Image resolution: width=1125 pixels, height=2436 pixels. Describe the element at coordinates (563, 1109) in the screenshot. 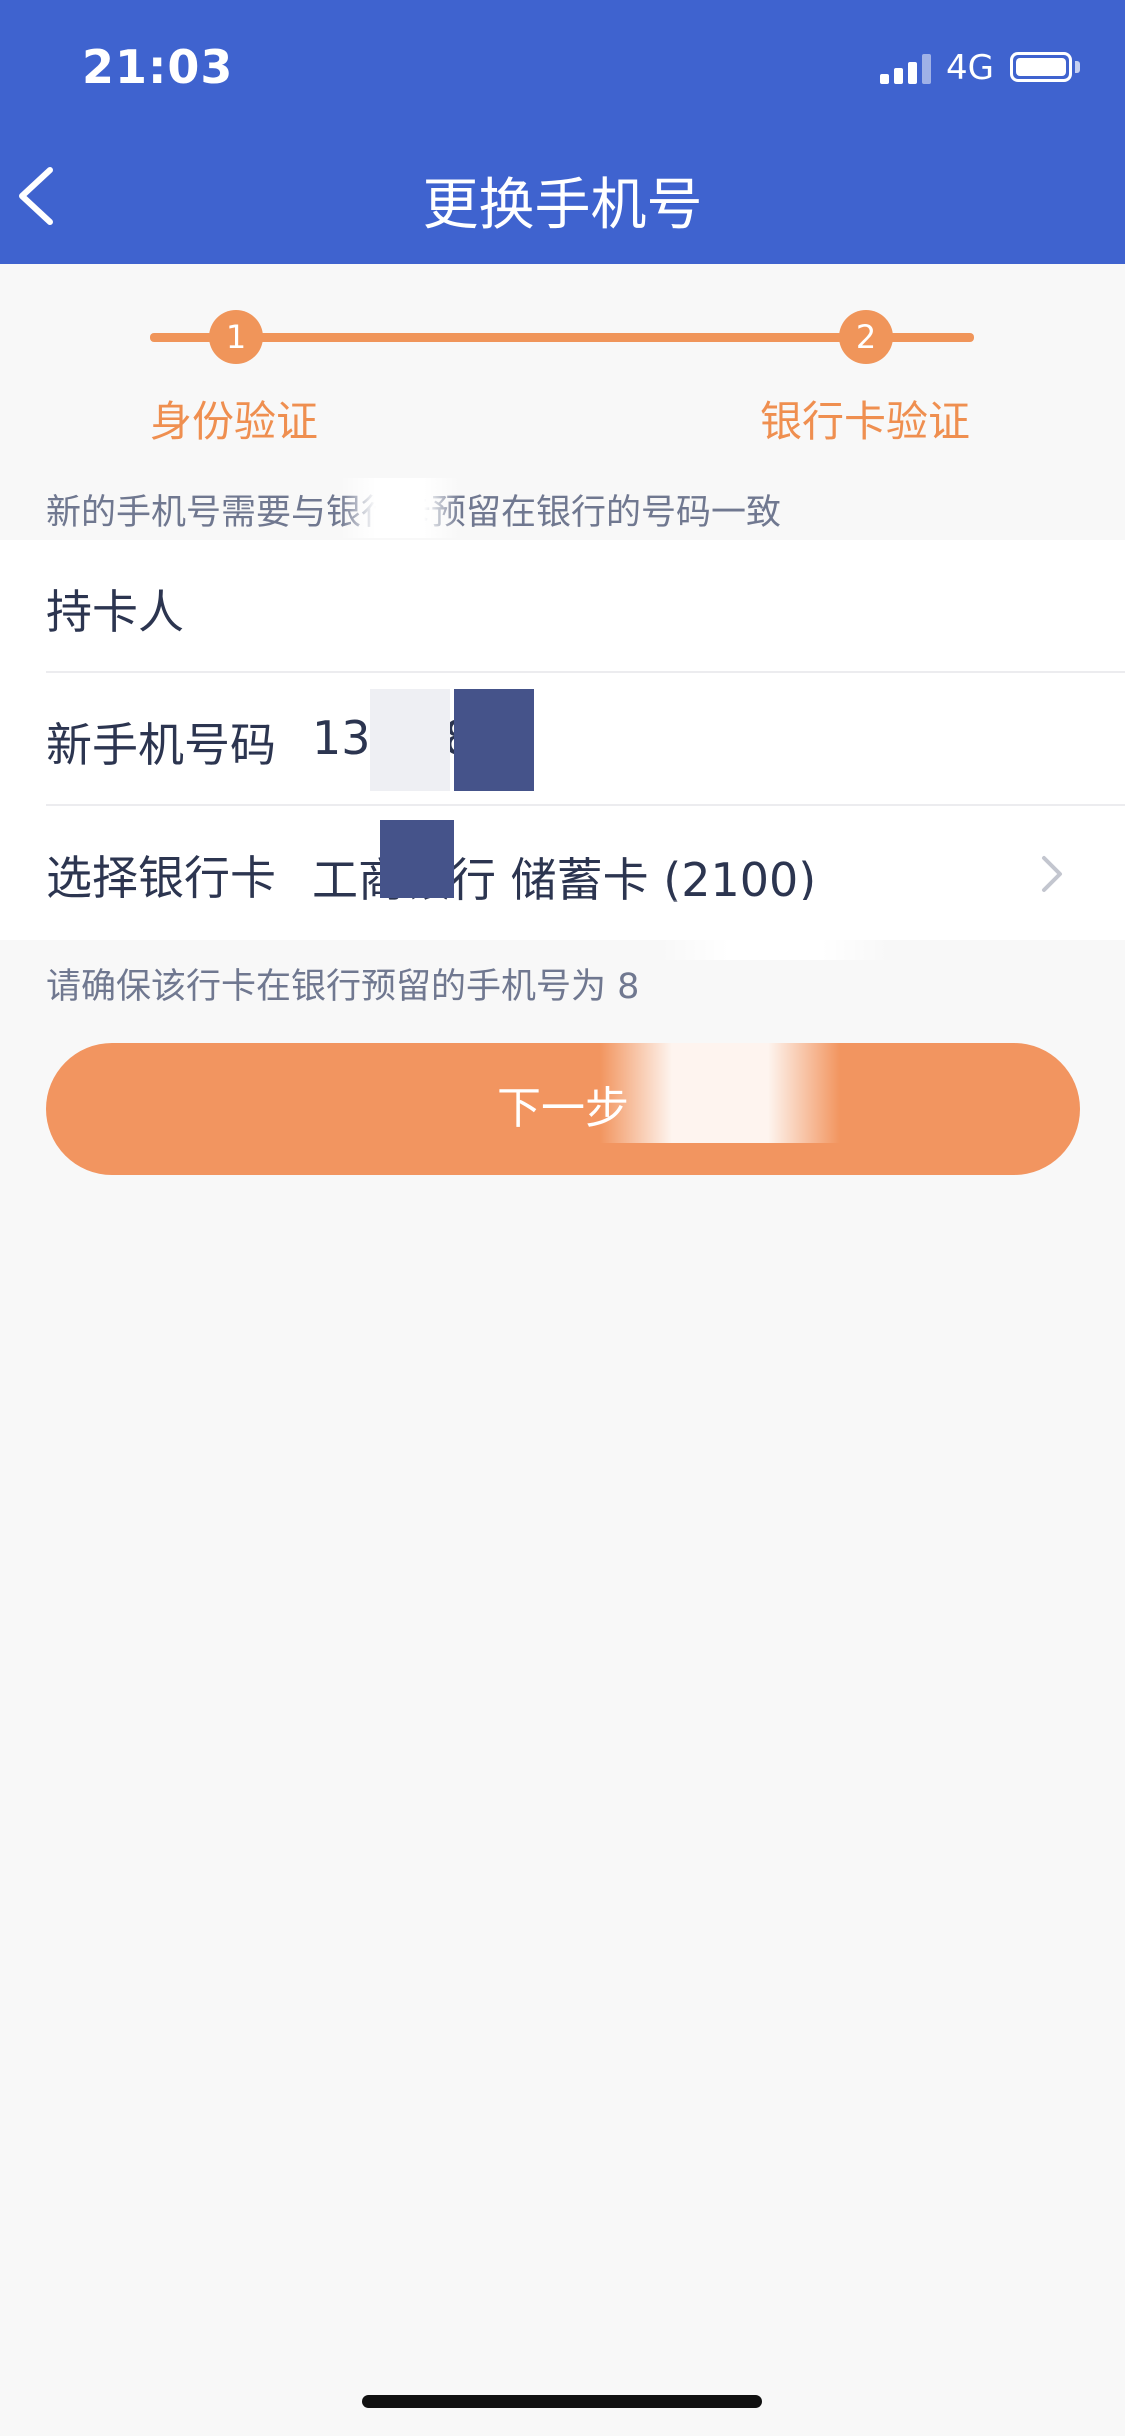

I see `next-step-button: 下一步` at that location.